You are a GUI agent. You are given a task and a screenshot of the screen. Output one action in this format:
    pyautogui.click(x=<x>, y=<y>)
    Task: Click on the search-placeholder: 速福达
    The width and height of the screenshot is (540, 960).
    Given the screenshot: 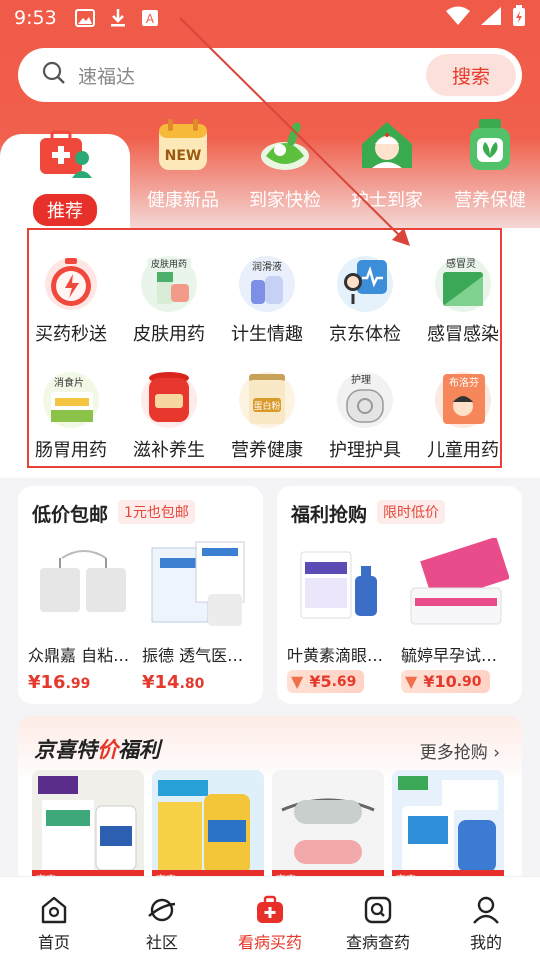 What is the action you would take?
    pyautogui.click(x=106, y=75)
    